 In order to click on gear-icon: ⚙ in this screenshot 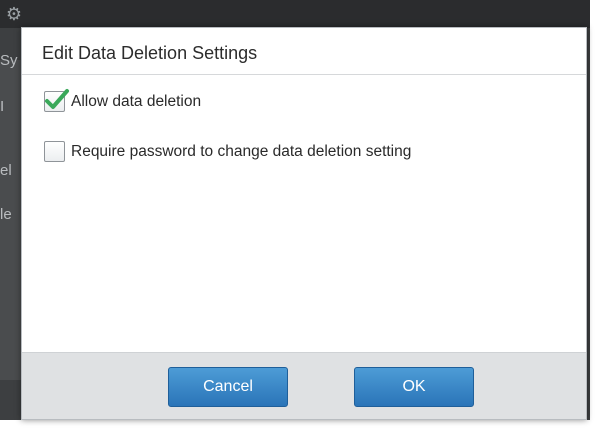, I will do `click(14, 14)`.